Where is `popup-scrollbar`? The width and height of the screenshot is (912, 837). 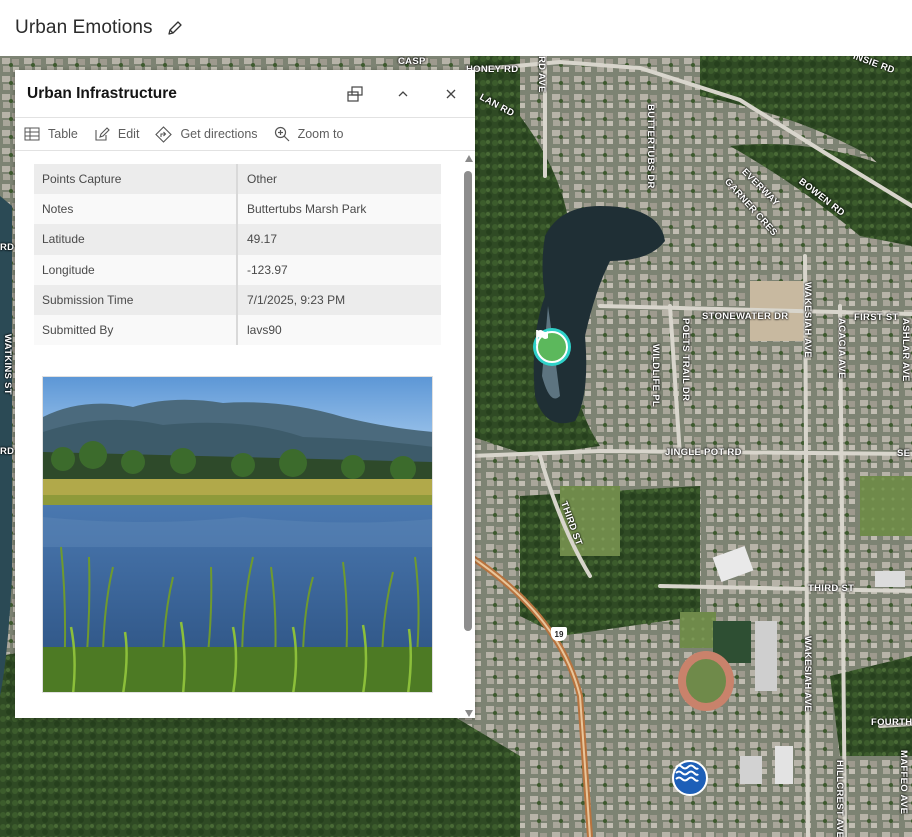 popup-scrollbar is located at coordinates (469, 436).